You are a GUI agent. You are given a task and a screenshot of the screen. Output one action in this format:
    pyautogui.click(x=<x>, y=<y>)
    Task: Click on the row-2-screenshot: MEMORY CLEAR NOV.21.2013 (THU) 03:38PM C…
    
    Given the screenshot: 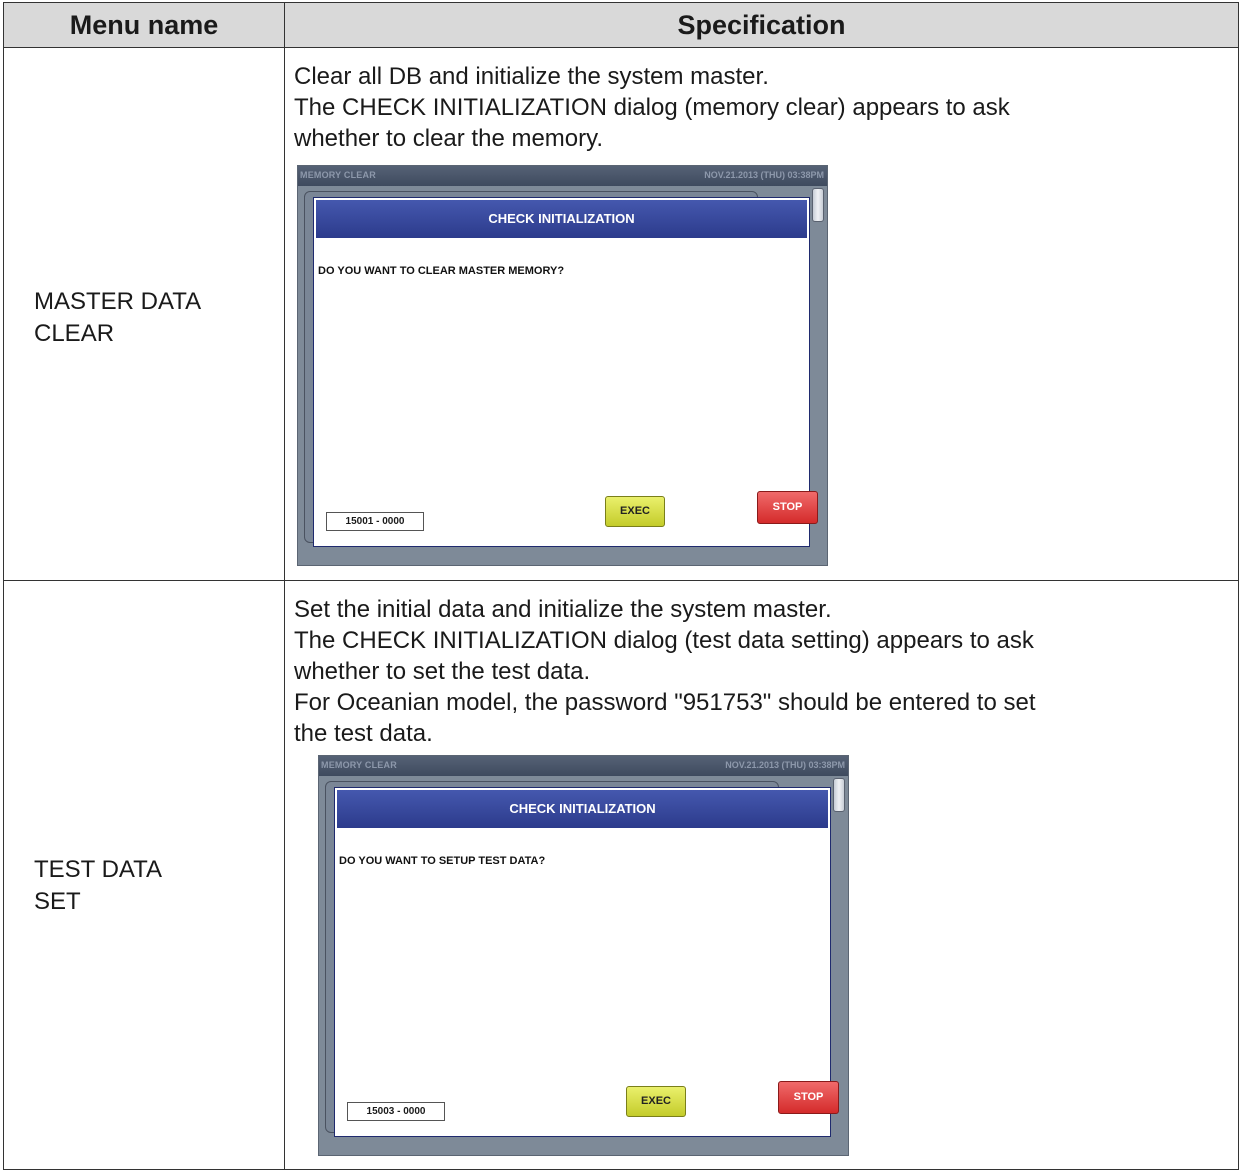 What is the action you would take?
    pyautogui.click(x=583, y=955)
    